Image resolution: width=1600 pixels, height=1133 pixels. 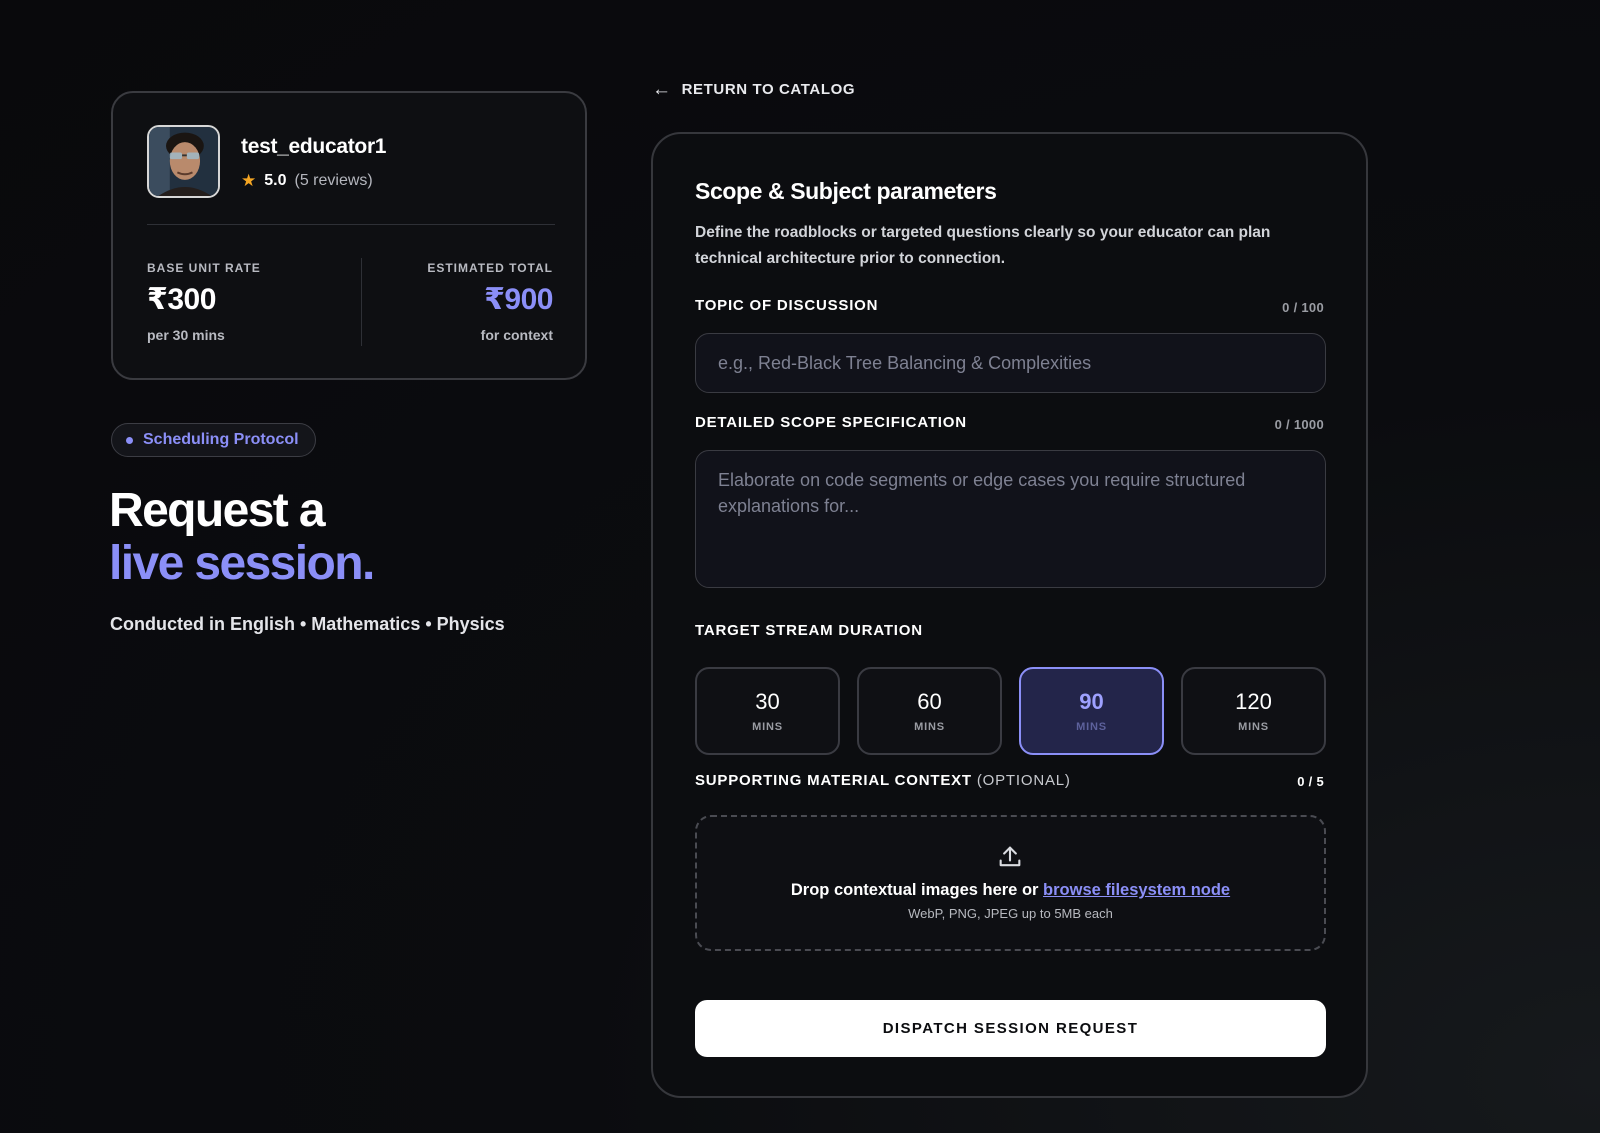 What do you see at coordinates (217, 510) in the screenshot?
I see `page-title-line1: Request a` at bounding box center [217, 510].